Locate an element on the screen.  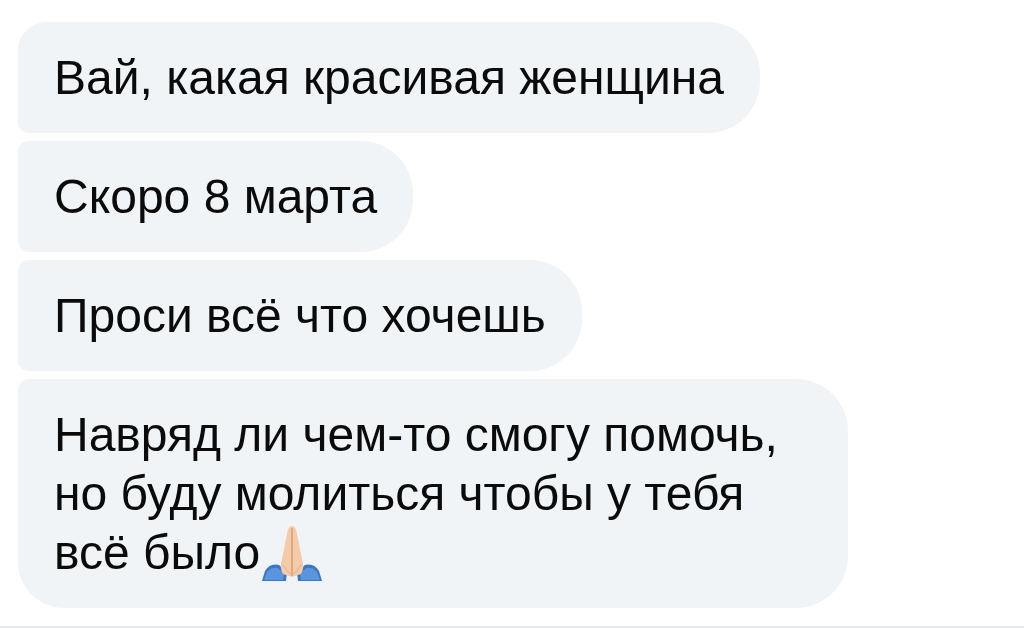
message-text: Скоро 8 марта is located at coordinates (216, 196).